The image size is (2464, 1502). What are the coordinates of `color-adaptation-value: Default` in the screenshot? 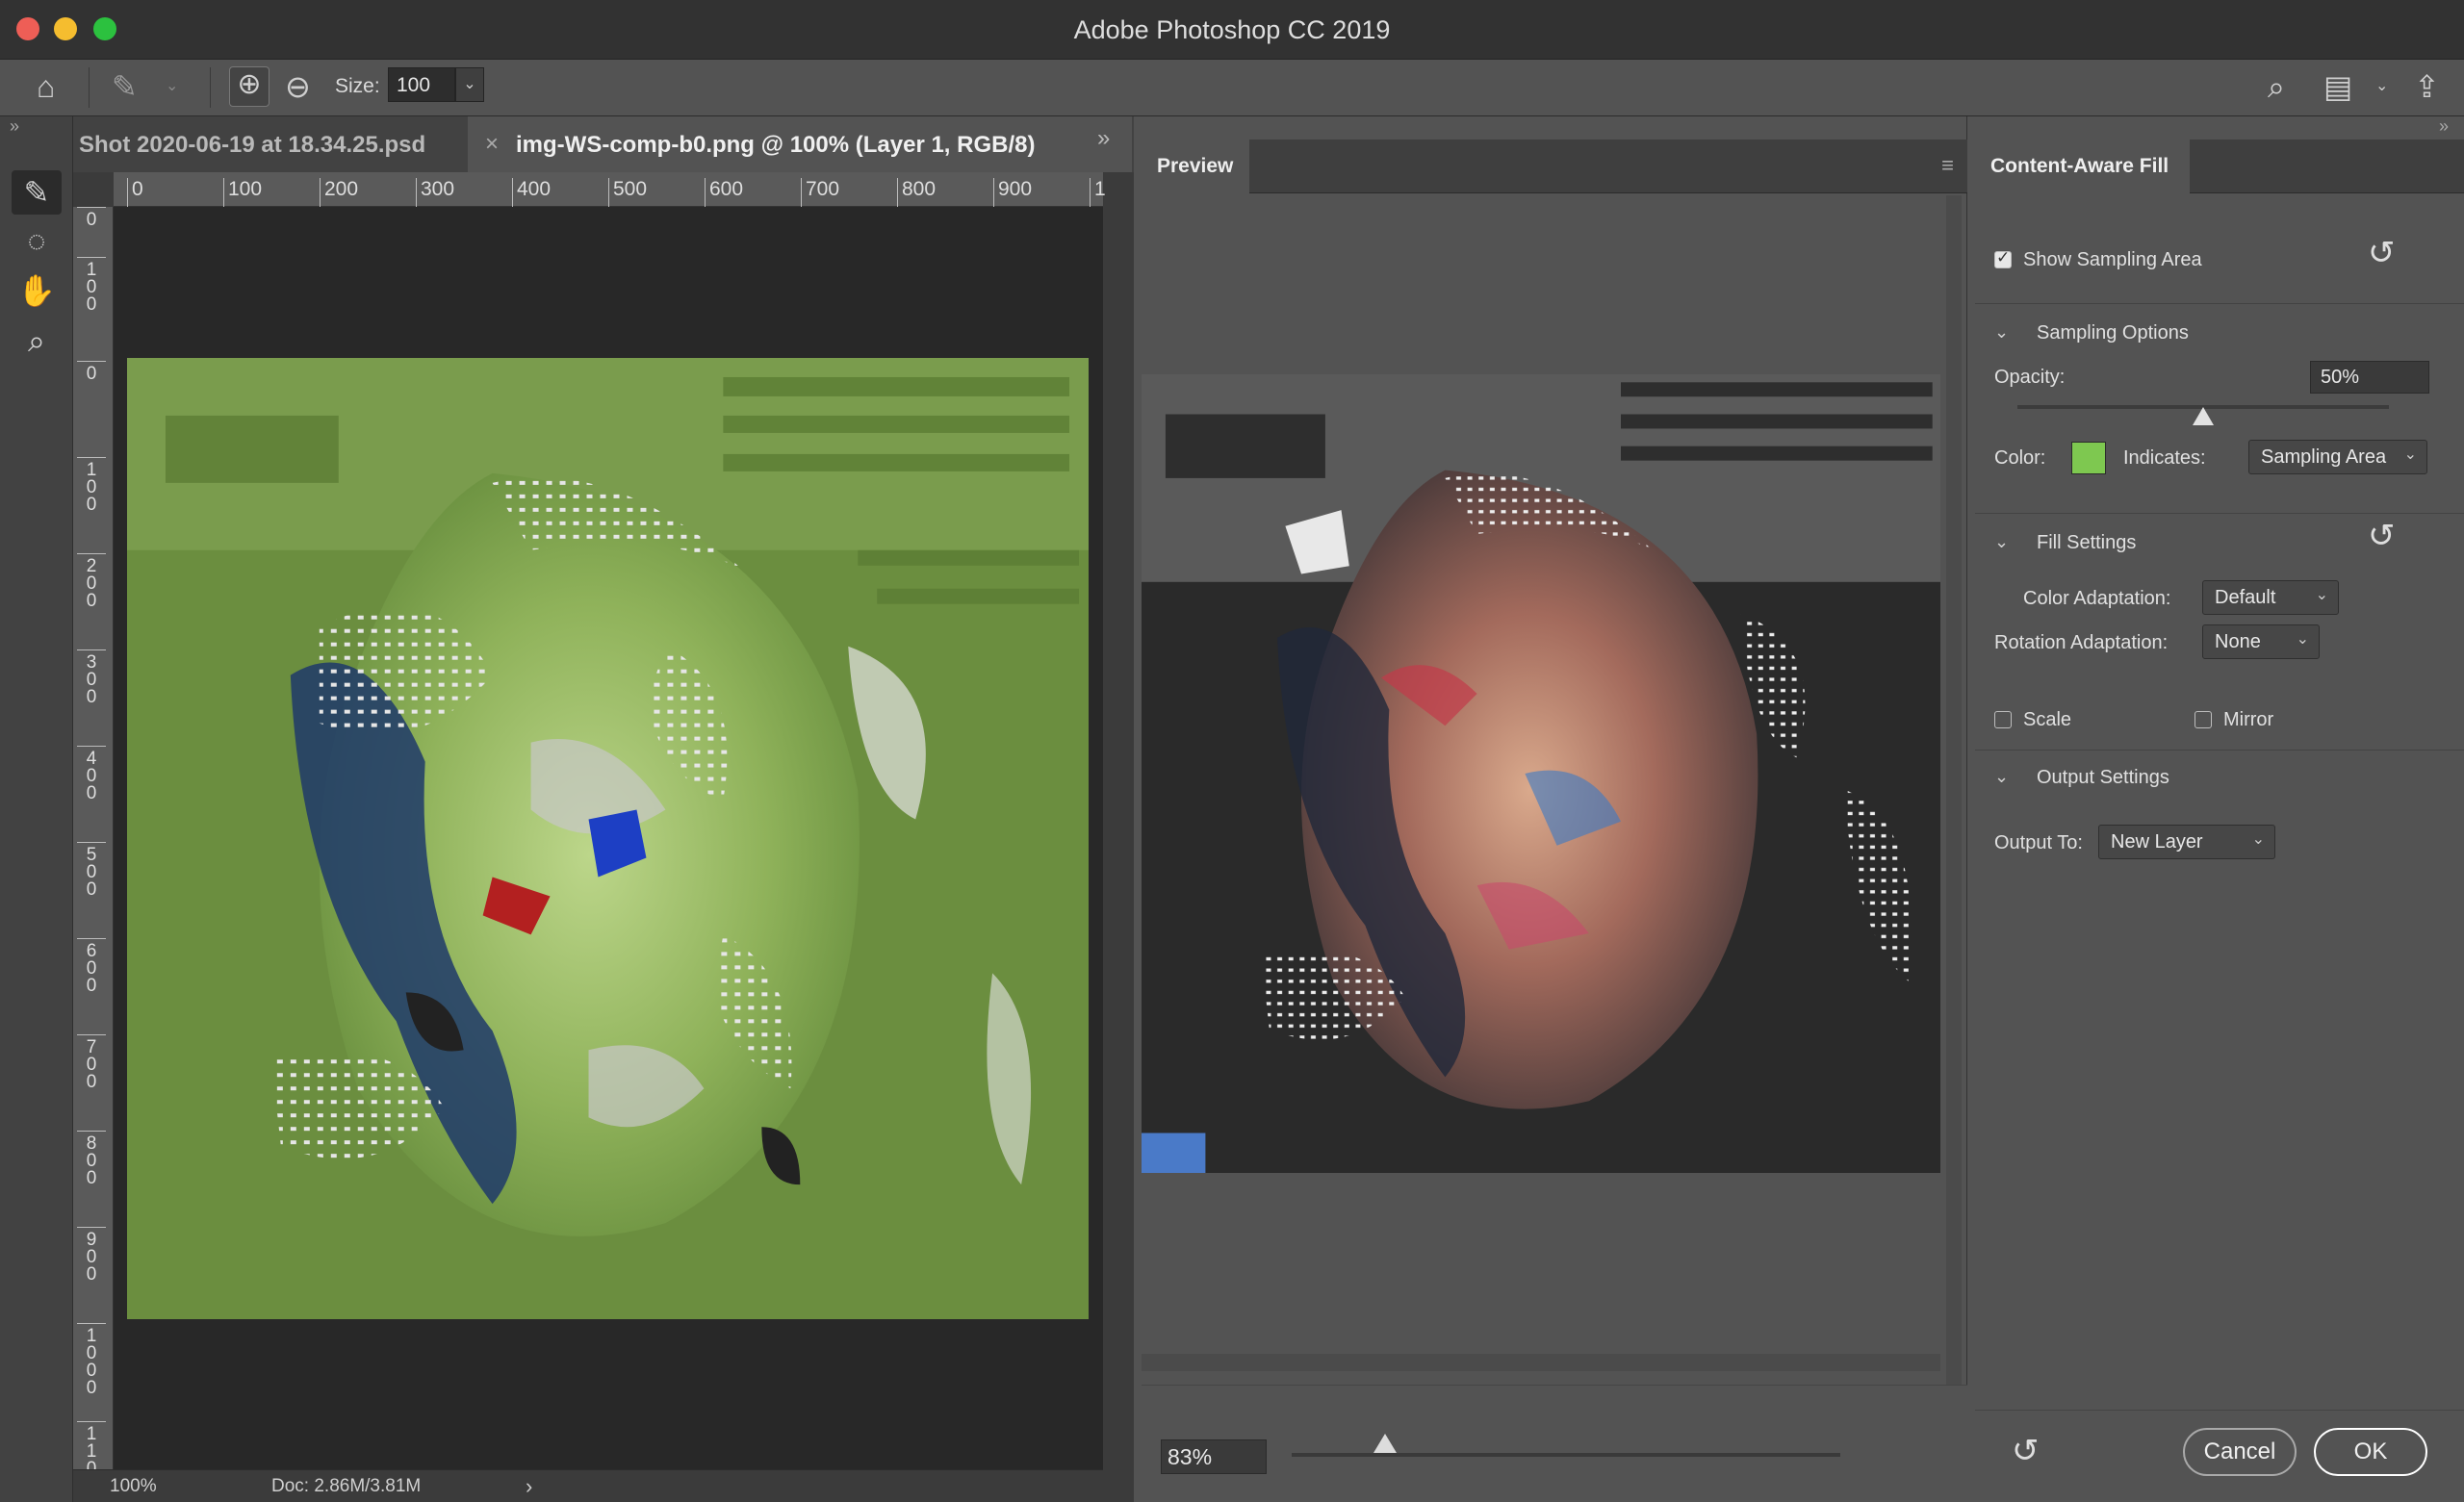 It's located at (2245, 597).